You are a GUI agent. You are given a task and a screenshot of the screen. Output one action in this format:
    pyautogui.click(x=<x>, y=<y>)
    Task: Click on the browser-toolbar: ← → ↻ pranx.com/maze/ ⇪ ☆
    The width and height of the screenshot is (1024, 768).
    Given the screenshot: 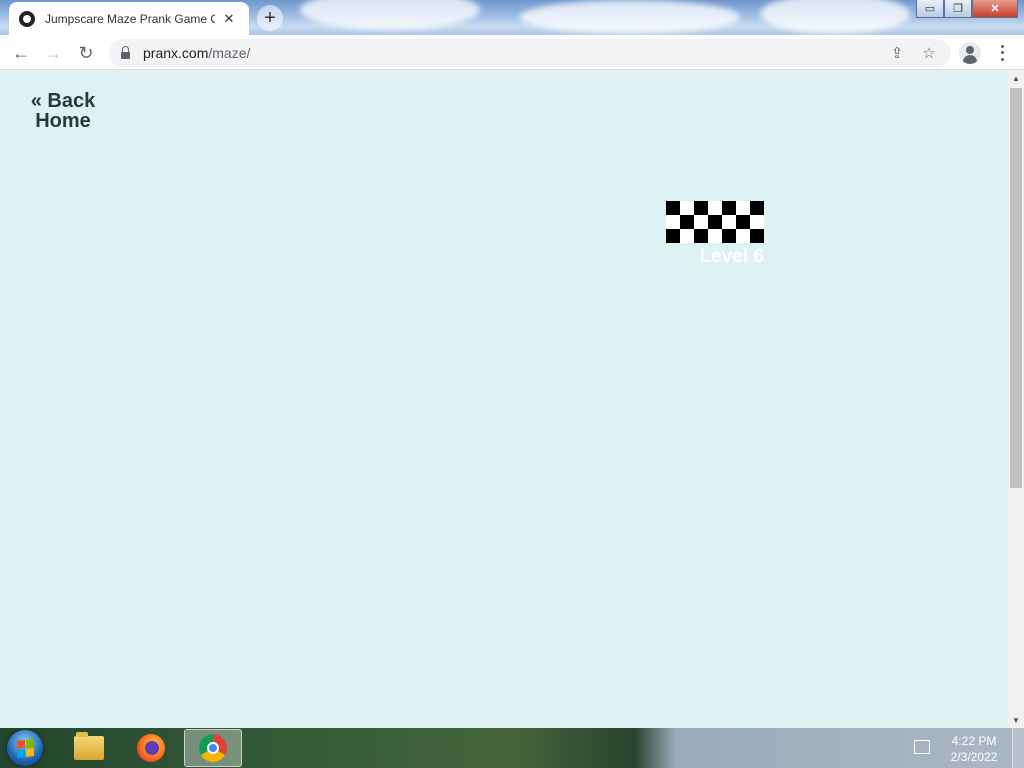 What is the action you would take?
    pyautogui.click(x=512, y=52)
    